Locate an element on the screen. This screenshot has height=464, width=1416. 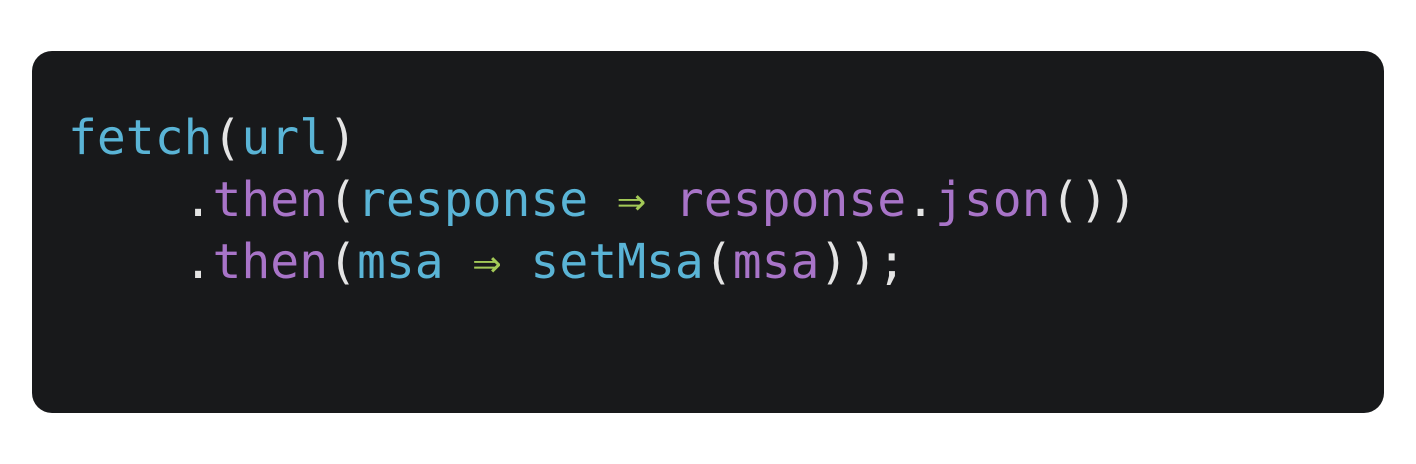
code-token-var: response is located at coordinates (790, 200).